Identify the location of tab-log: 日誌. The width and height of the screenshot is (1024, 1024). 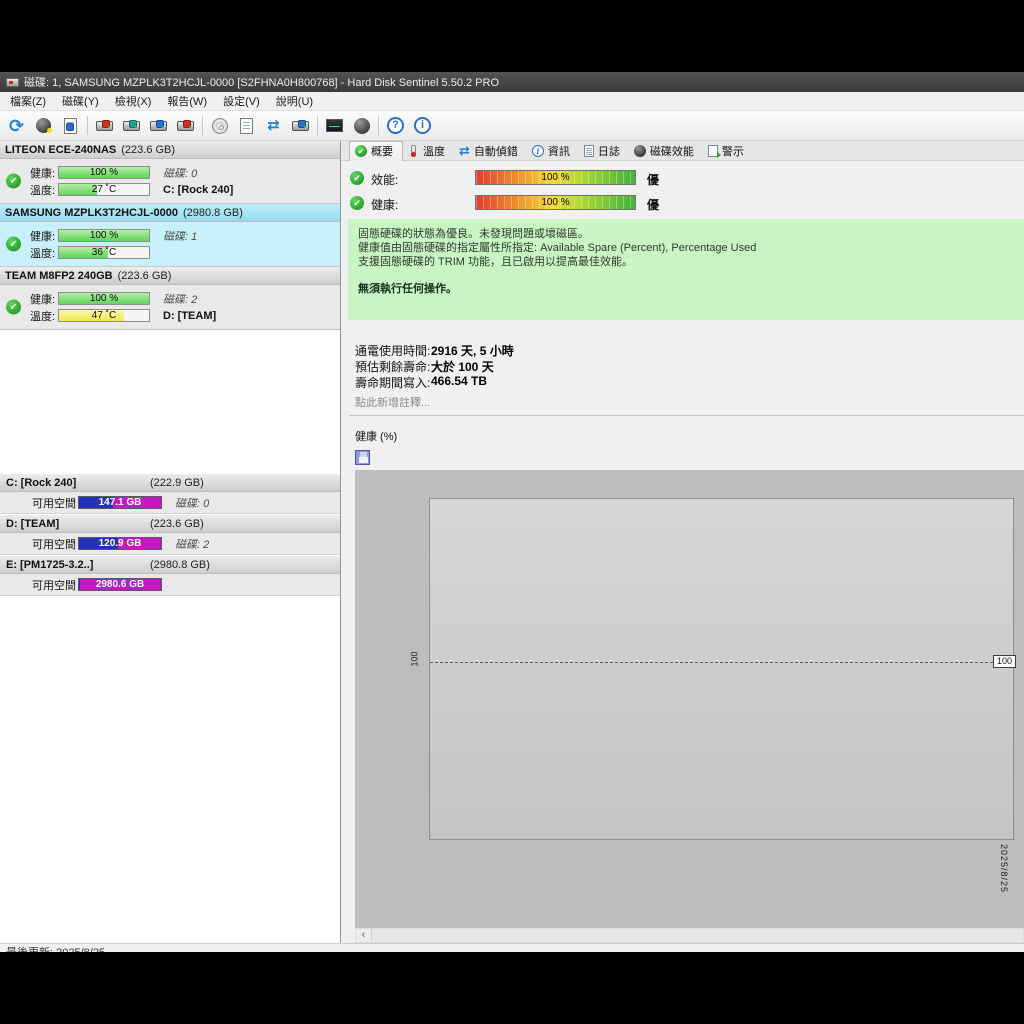
(604, 151).